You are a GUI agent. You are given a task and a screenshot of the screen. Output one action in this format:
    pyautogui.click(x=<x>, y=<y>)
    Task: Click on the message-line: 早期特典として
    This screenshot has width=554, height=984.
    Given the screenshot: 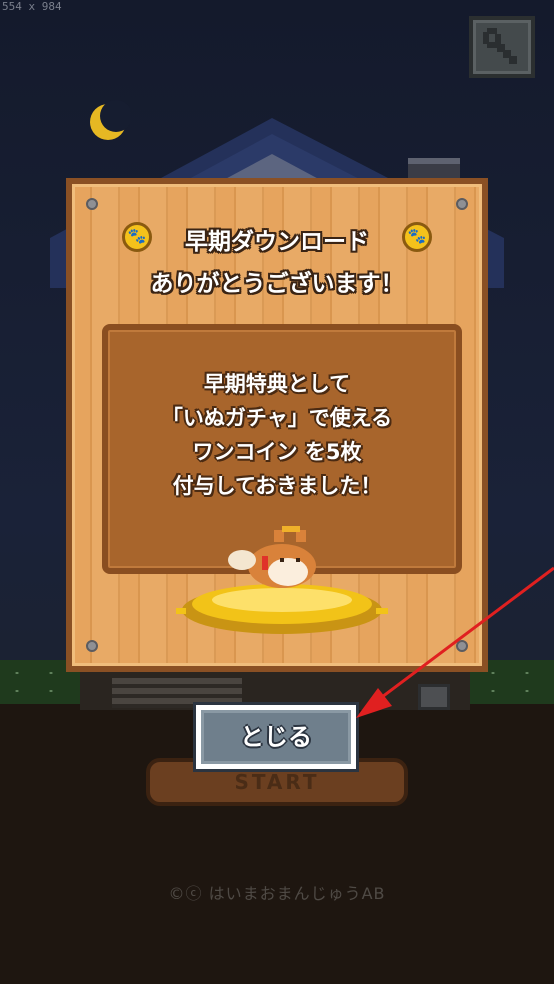 What is the action you would take?
    pyautogui.click(x=277, y=384)
    